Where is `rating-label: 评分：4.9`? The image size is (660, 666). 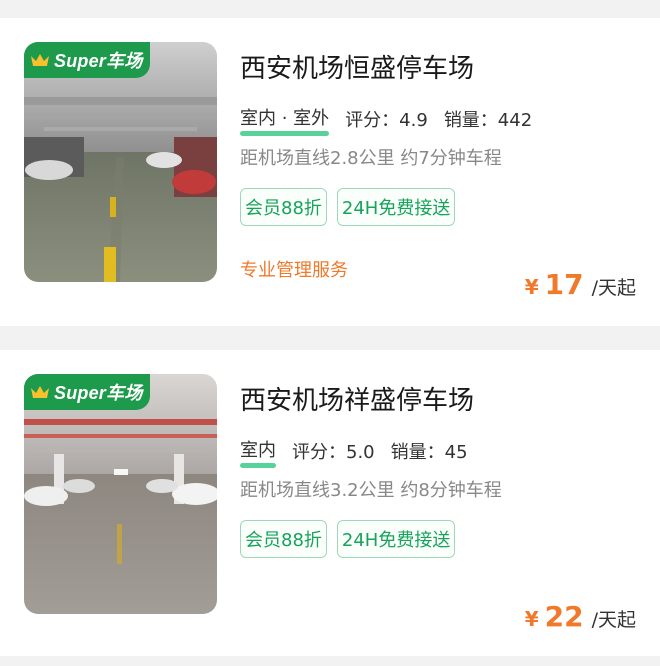 rating-label: 评分：4.9 is located at coordinates (386, 120).